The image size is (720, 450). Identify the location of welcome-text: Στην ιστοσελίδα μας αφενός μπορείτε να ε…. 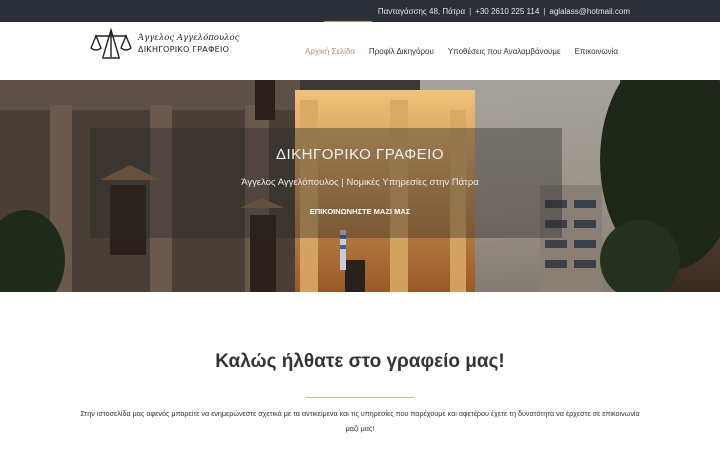
(360, 421).